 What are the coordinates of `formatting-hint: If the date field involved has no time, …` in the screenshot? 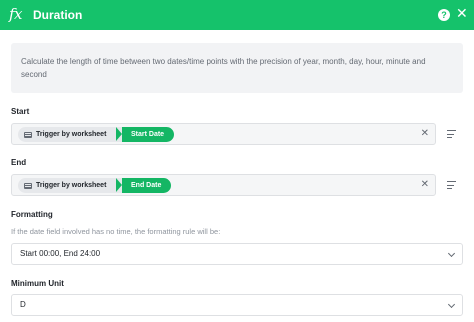 It's located at (116, 231).